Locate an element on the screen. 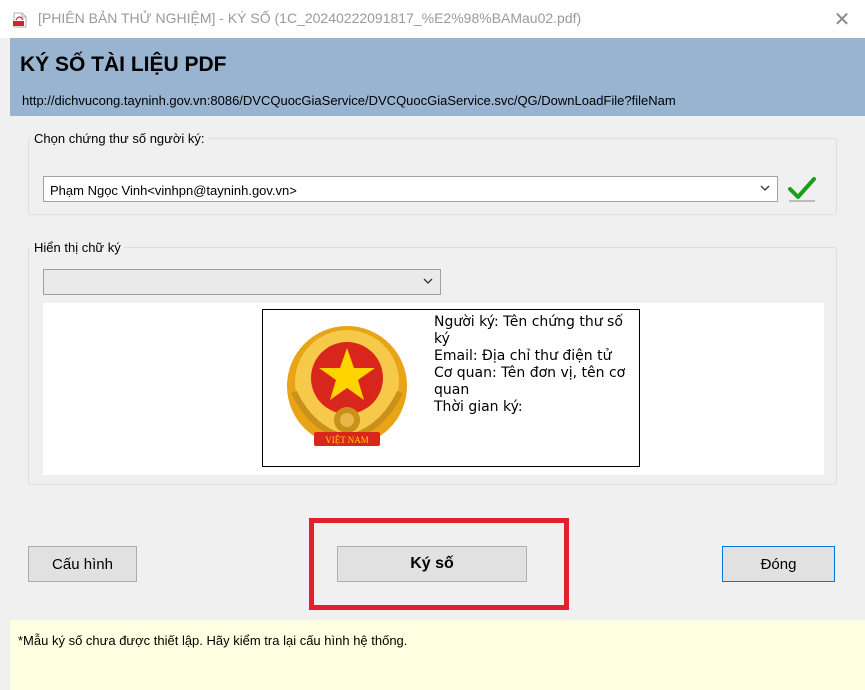 The image size is (865, 690). close-icon: ✕ is located at coordinates (842, 19).